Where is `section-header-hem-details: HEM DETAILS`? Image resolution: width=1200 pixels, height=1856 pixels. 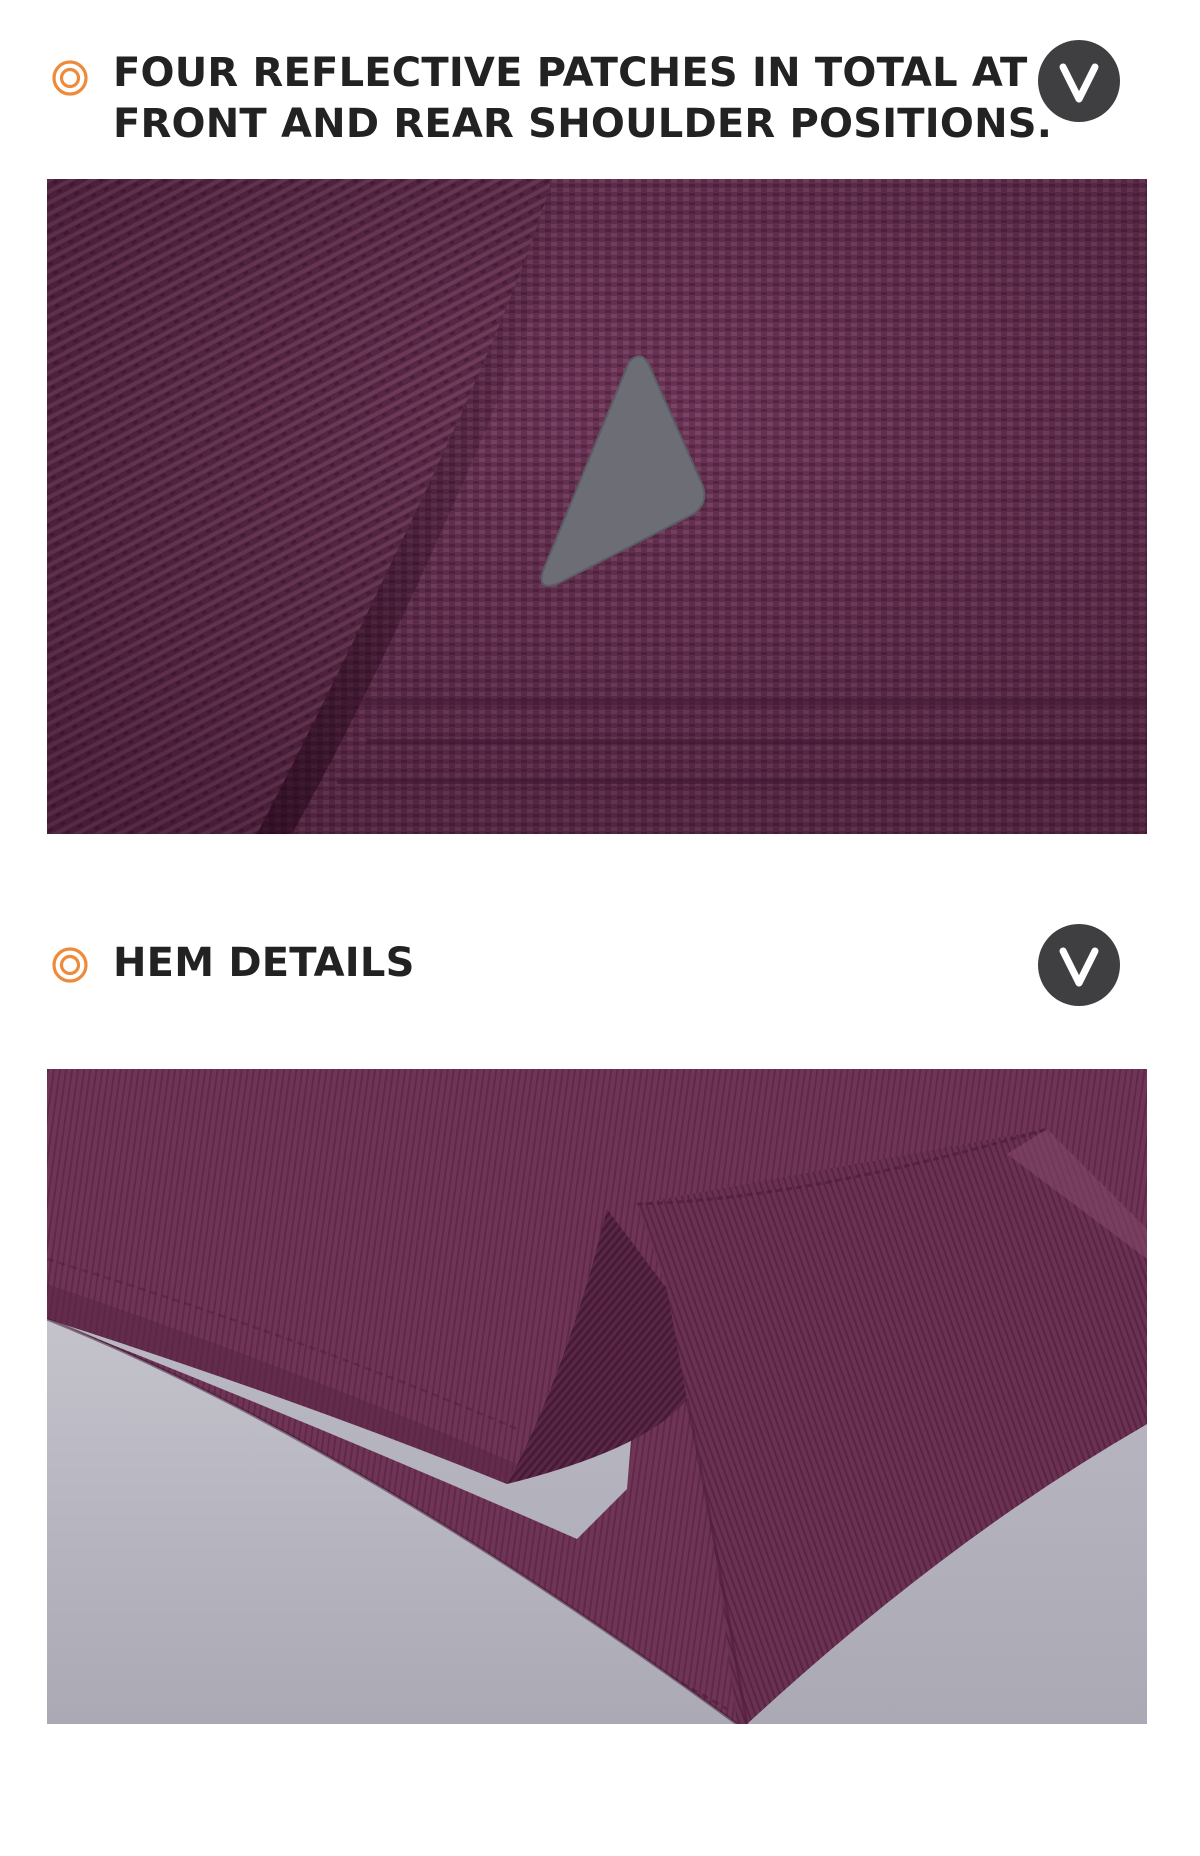 section-header-hem-details: HEM DETAILS is located at coordinates (600, 975).